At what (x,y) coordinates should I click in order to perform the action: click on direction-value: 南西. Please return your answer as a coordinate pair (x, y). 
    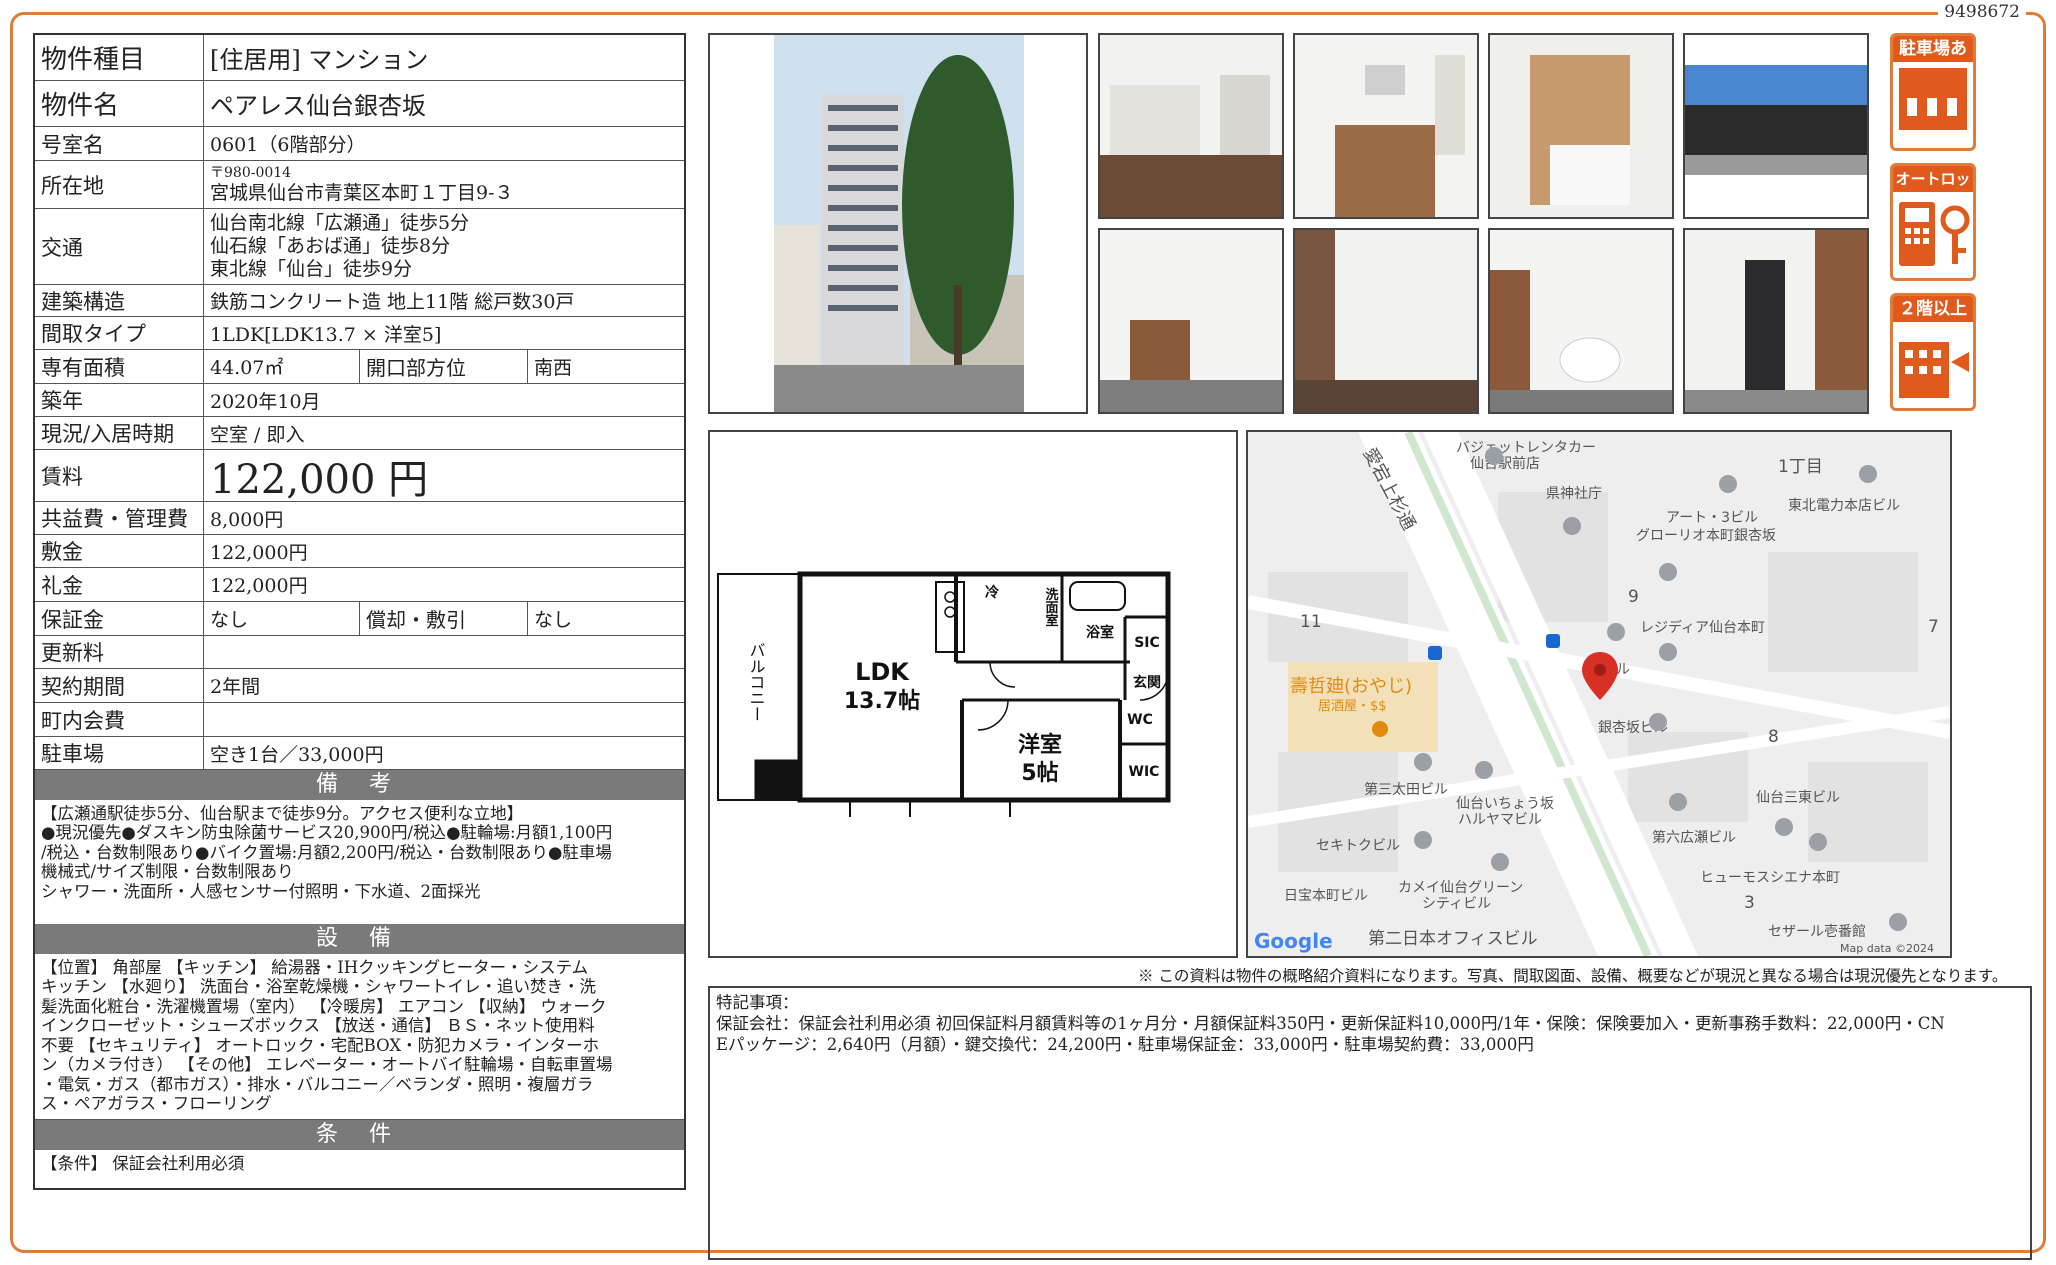
    Looking at the image, I should click on (553, 368).